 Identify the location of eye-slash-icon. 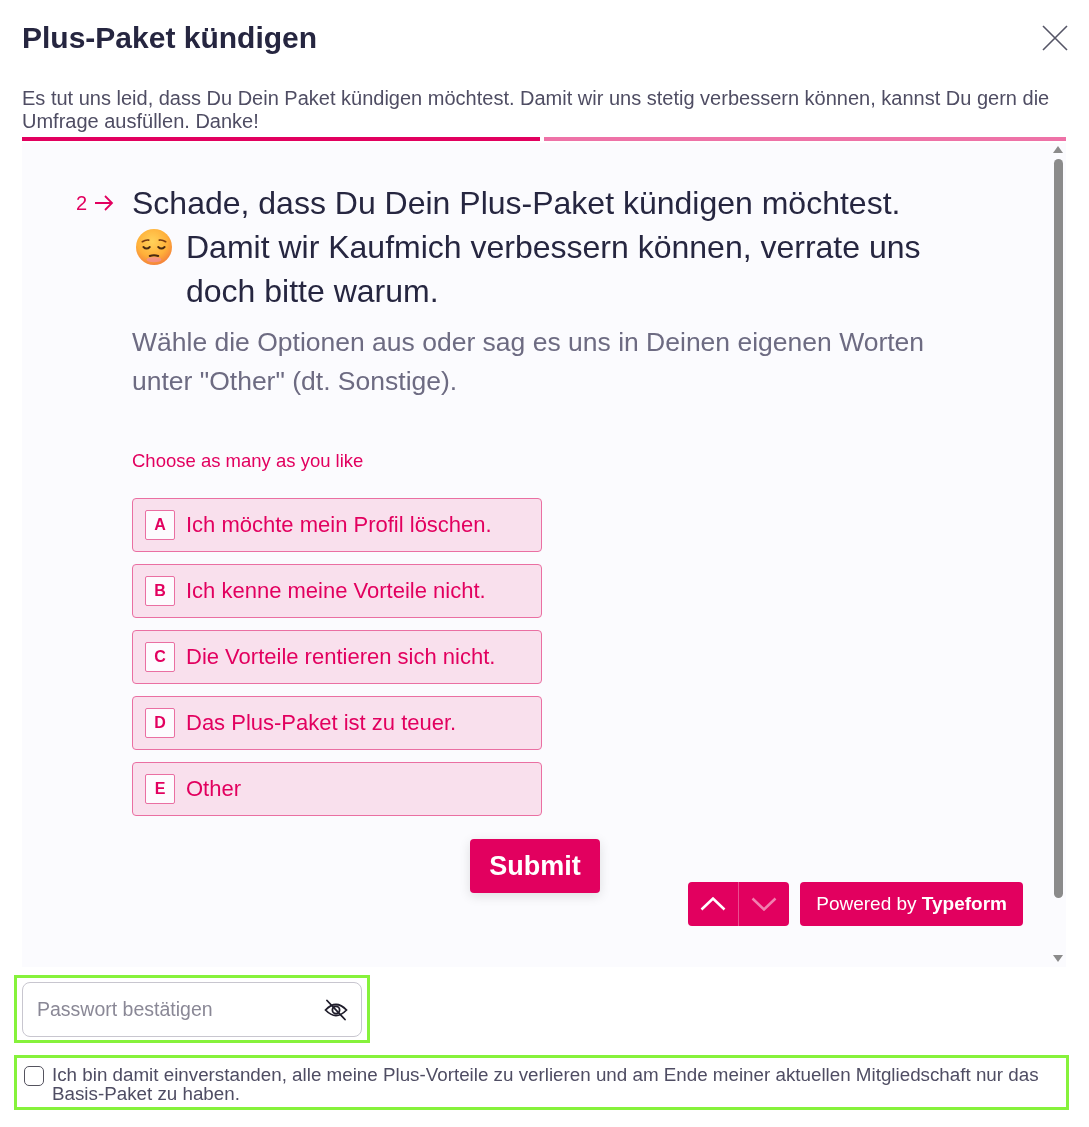
(336, 1010).